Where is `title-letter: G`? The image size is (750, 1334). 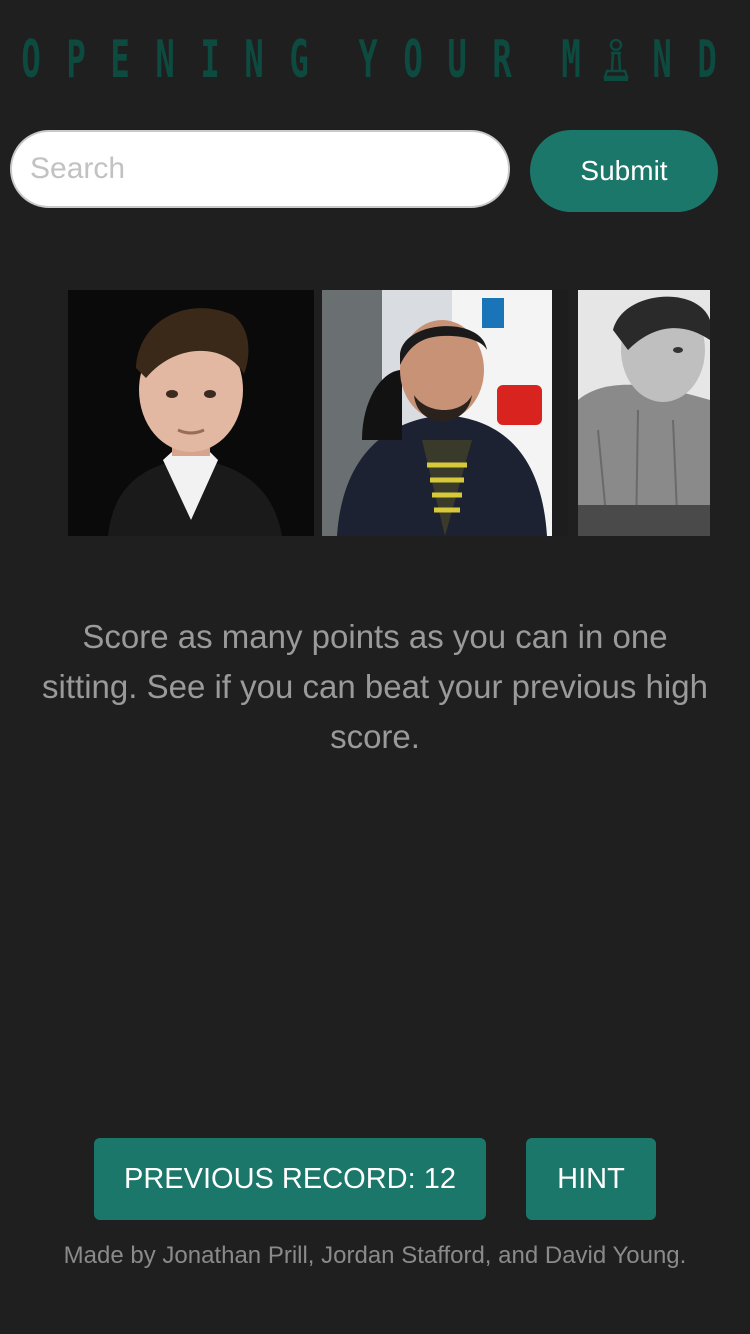 title-letter: G is located at coordinates (299, 60).